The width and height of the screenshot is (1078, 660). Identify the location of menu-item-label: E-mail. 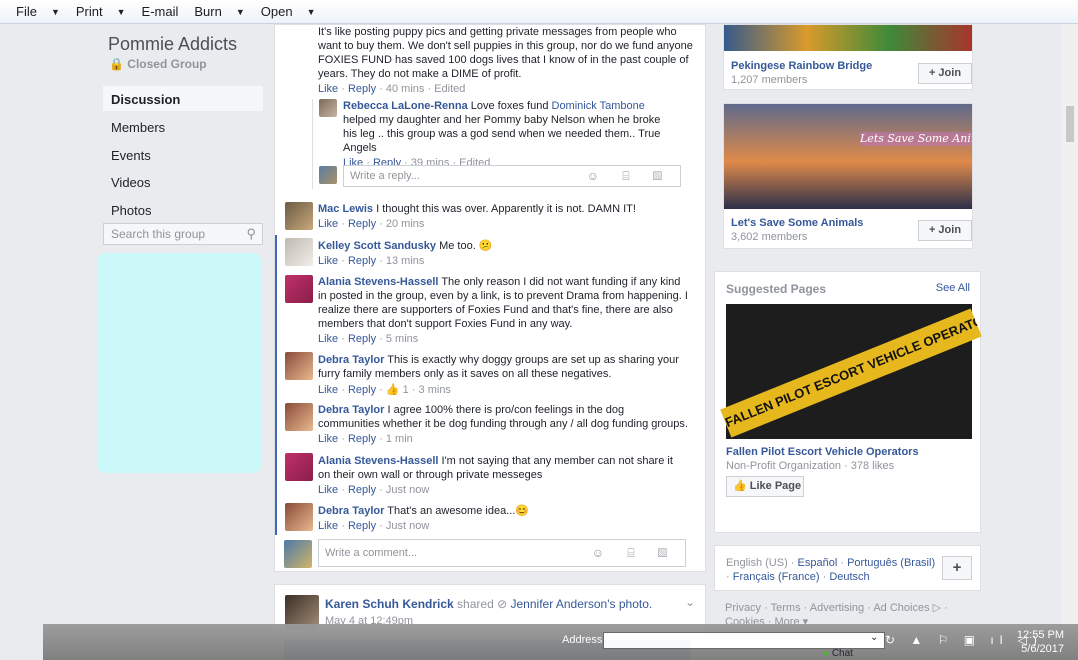
(160, 11).